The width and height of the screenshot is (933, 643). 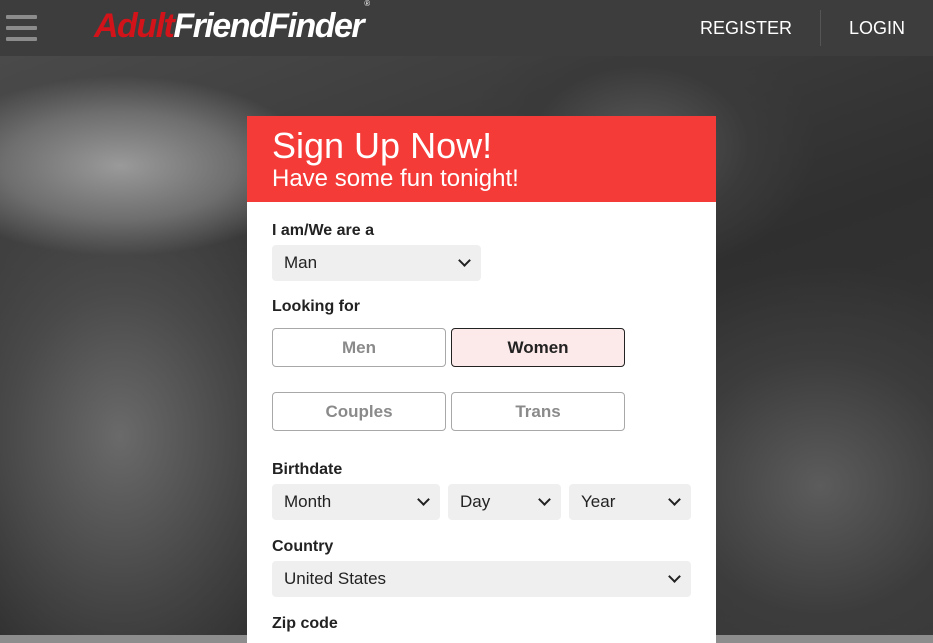 What do you see at coordinates (303, 546) in the screenshot?
I see `country-label: Country` at bounding box center [303, 546].